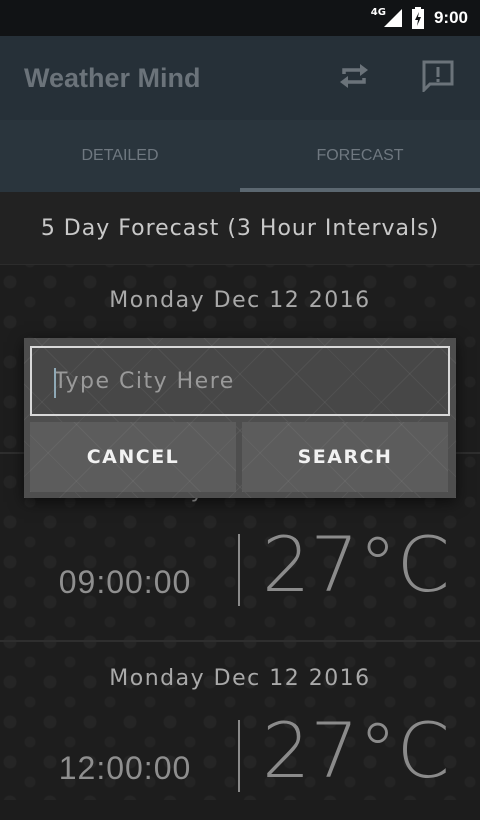  Describe the element at coordinates (417, 18) in the screenshot. I see `battery-charging-icon` at that location.